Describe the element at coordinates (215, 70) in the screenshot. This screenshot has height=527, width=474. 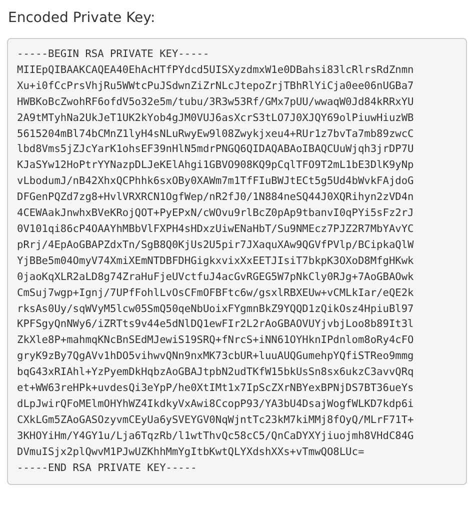
I see `key-line: MIIEpQIBAAKCAQEA40EhAcHTfPYdcd5UISXyzdmxW1e0DBahsi83lcRlrsRdZnmn` at that location.